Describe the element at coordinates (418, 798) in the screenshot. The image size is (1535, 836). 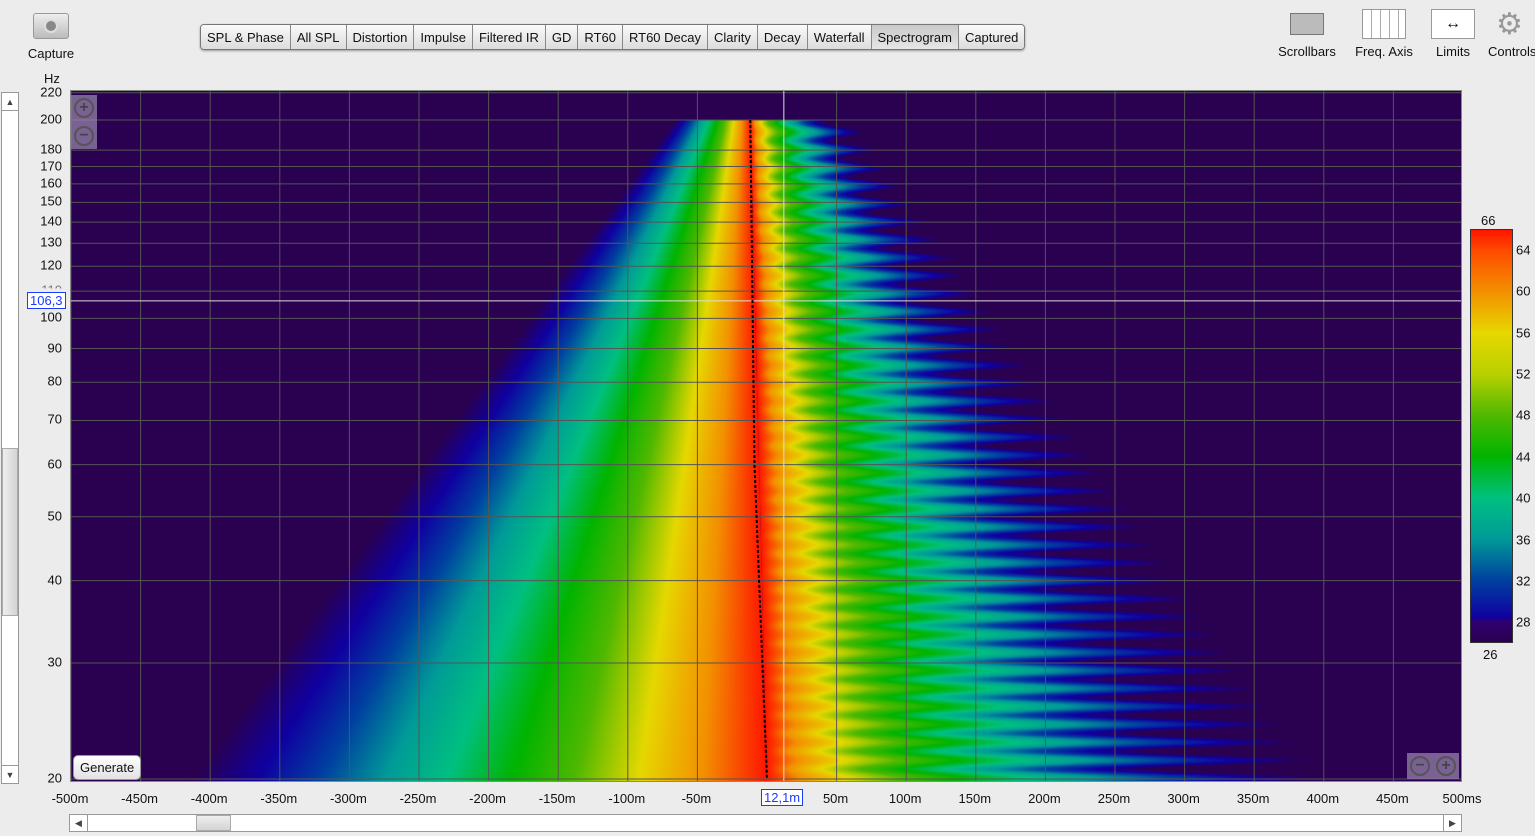
I see `x-tick-label: -250m` at that location.